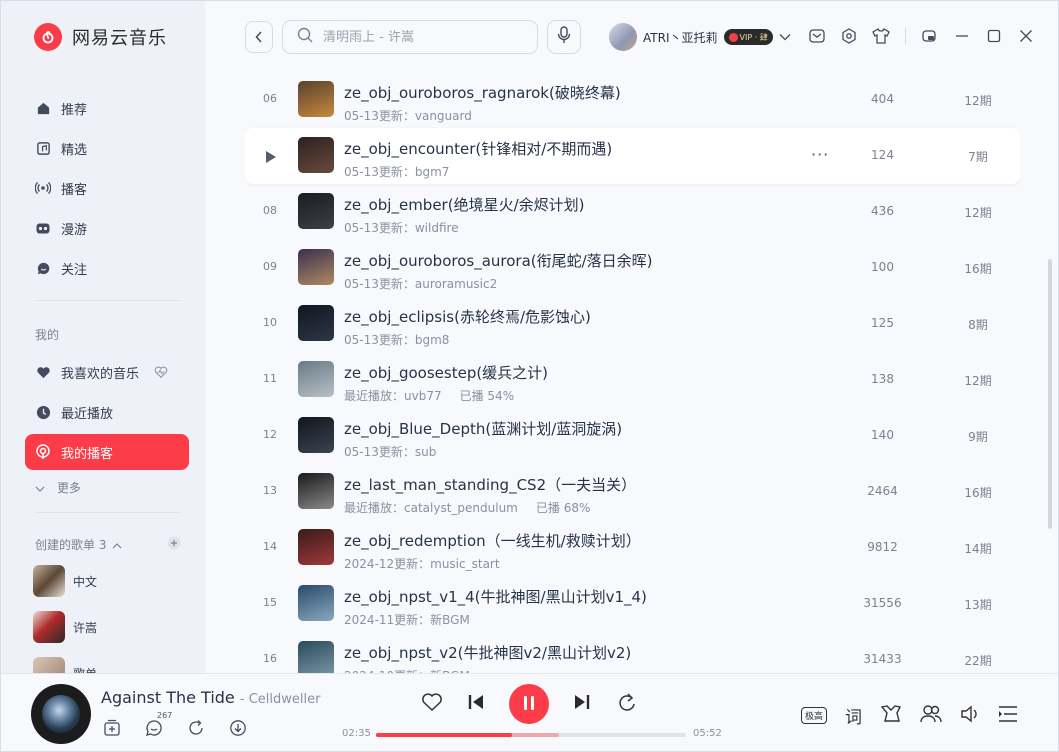 This screenshot has width=1059, height=752. What do you see at coordinates (853, 715) in the screenshot?
I see `lyrics-button: 词` at bounding box center [853, 715].